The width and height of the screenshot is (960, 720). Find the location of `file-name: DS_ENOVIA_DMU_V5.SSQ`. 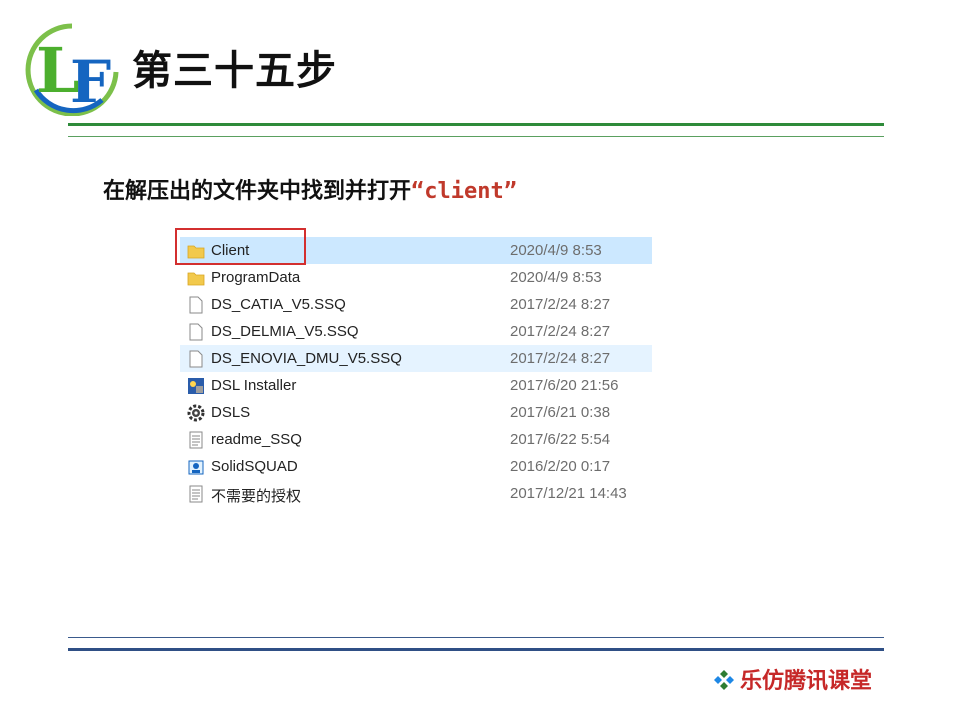

file-name: DS_ENOVIA_DMU_V5.SSQ is located at coordinates (306, 358).